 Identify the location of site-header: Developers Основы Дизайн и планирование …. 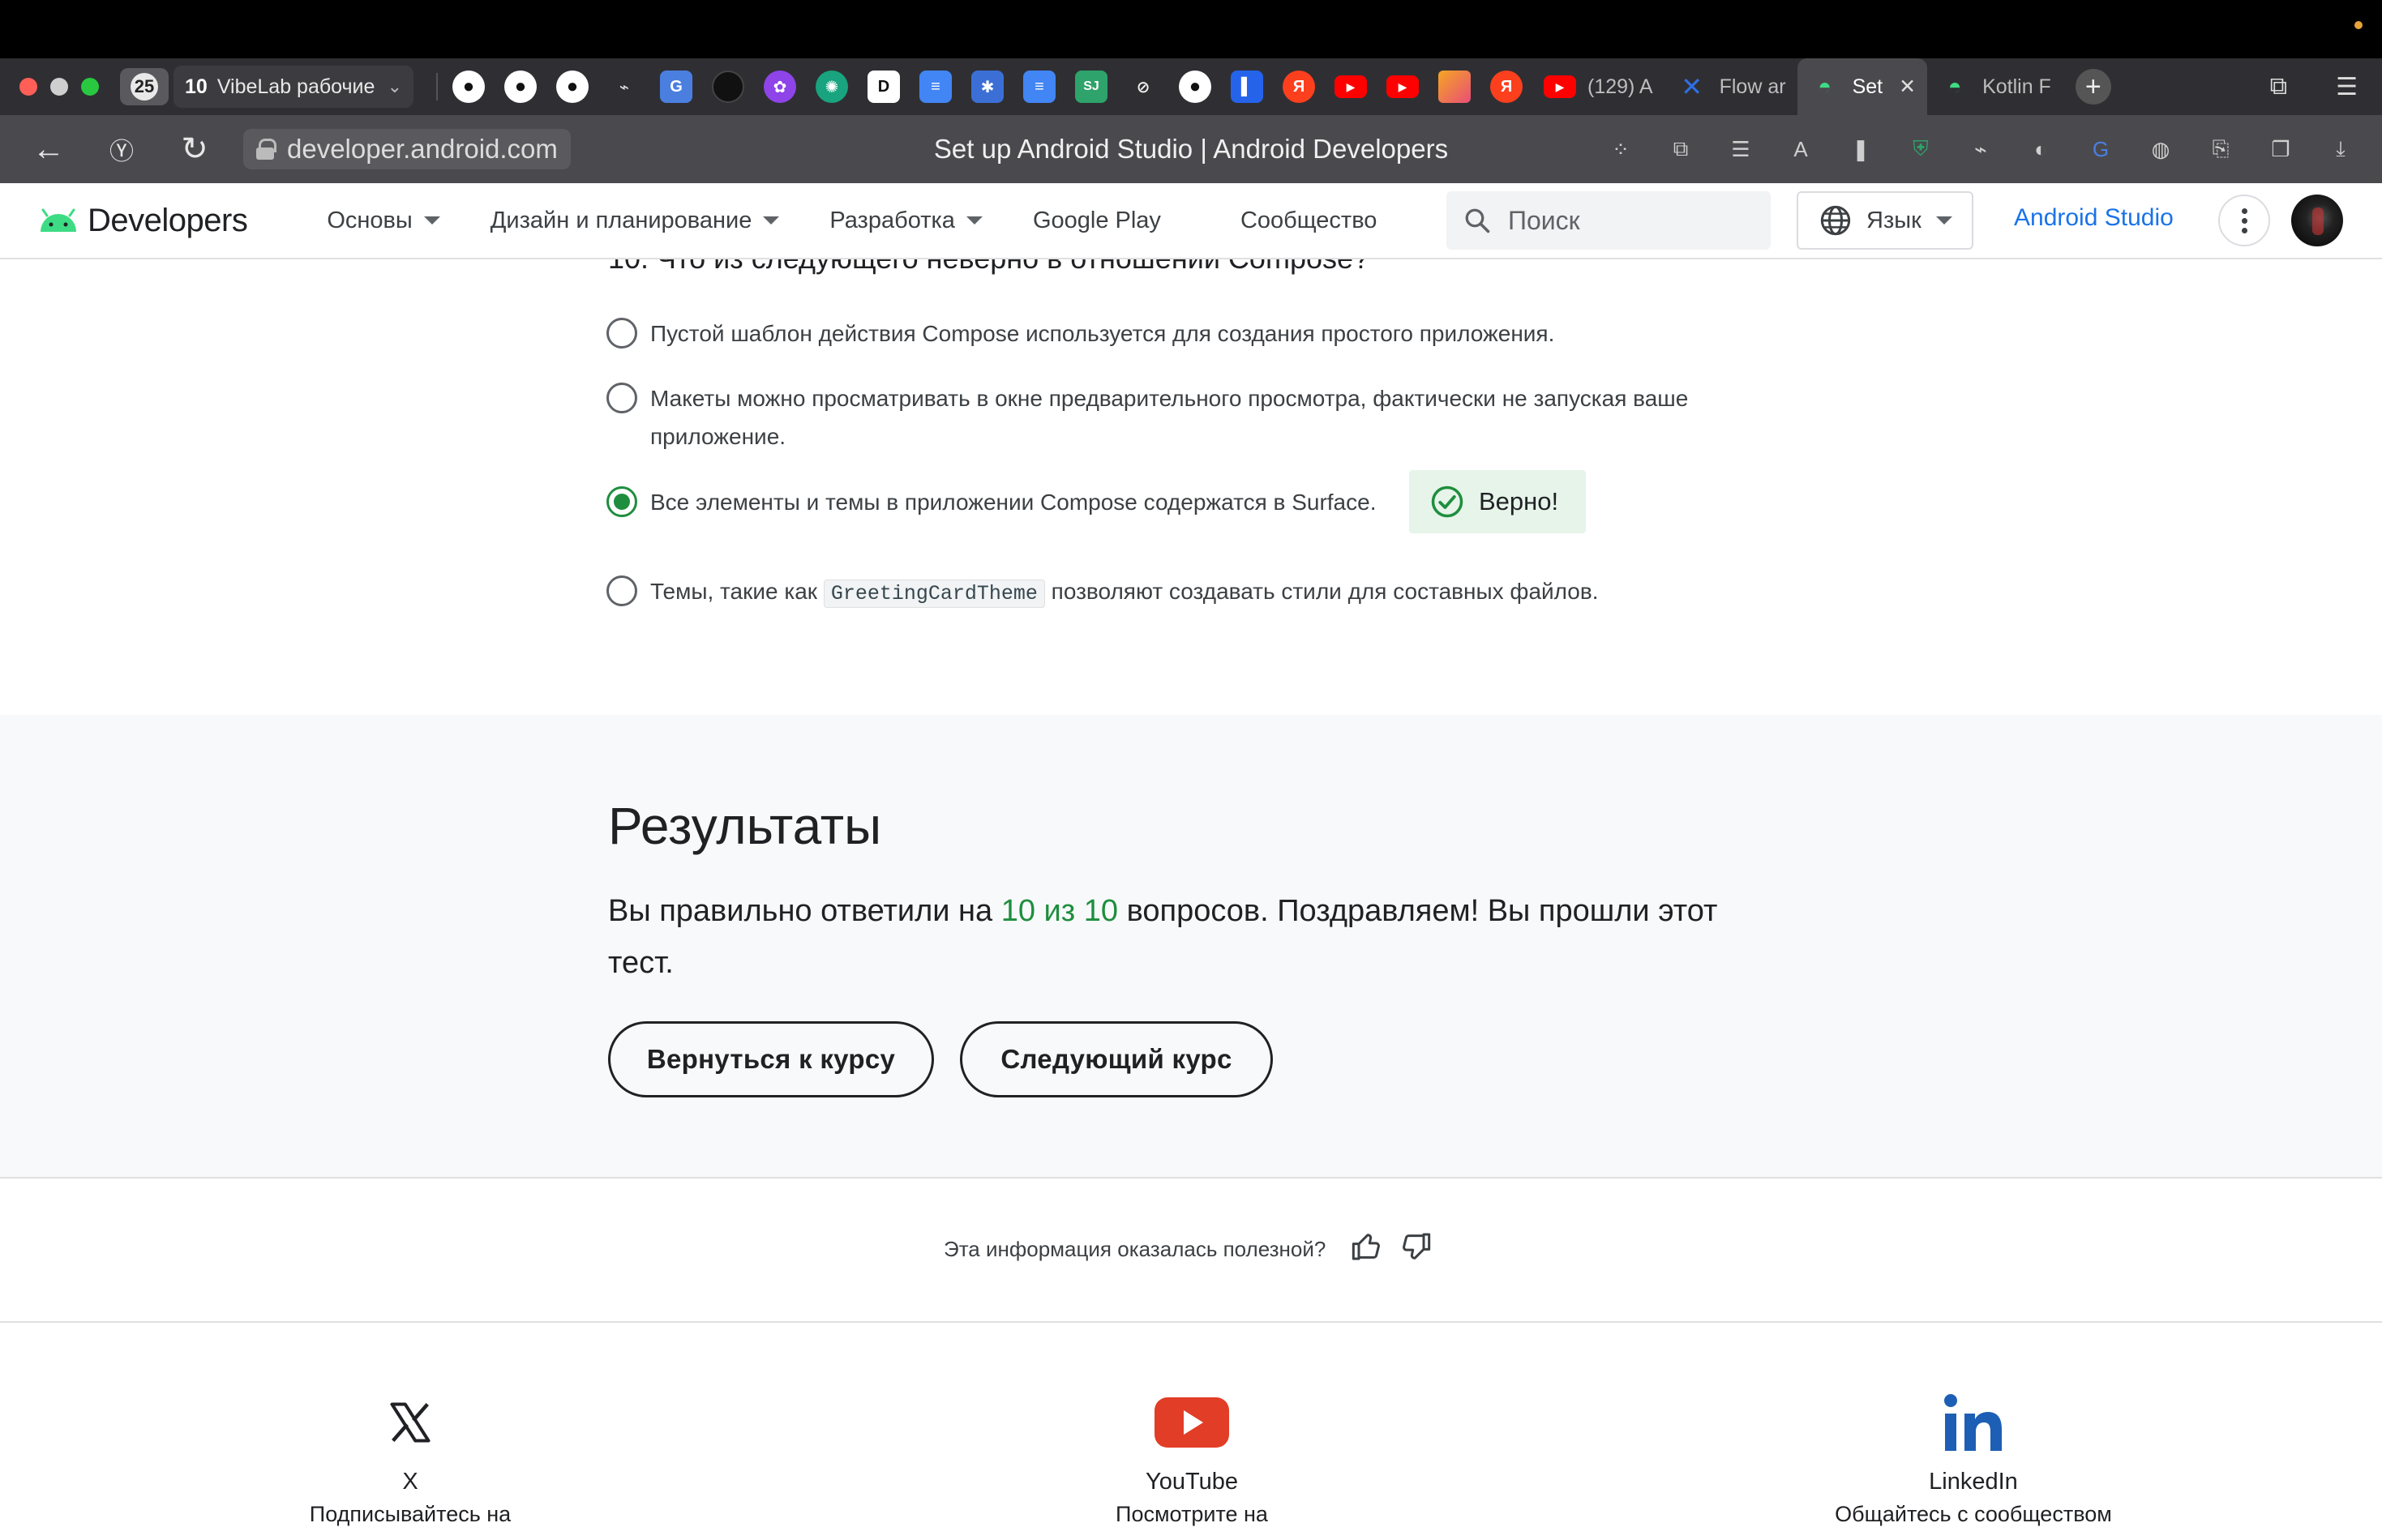
(1191, 221).